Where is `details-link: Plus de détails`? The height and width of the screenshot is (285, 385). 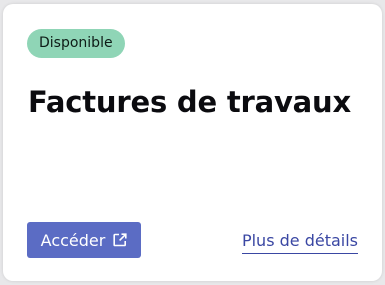 details-link: Plus de détails is located at coordinates (299, 242).